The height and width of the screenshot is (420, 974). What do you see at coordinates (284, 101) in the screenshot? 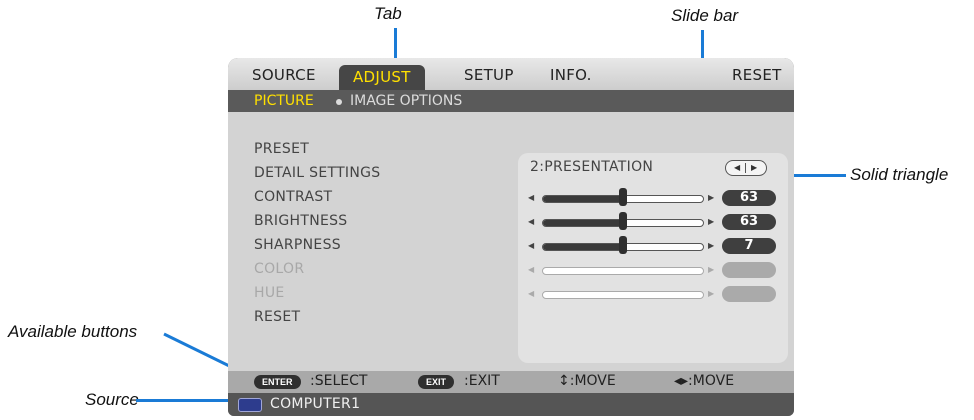
I see `subtab-picture: PICTURE` at bounding box center [284, 101].